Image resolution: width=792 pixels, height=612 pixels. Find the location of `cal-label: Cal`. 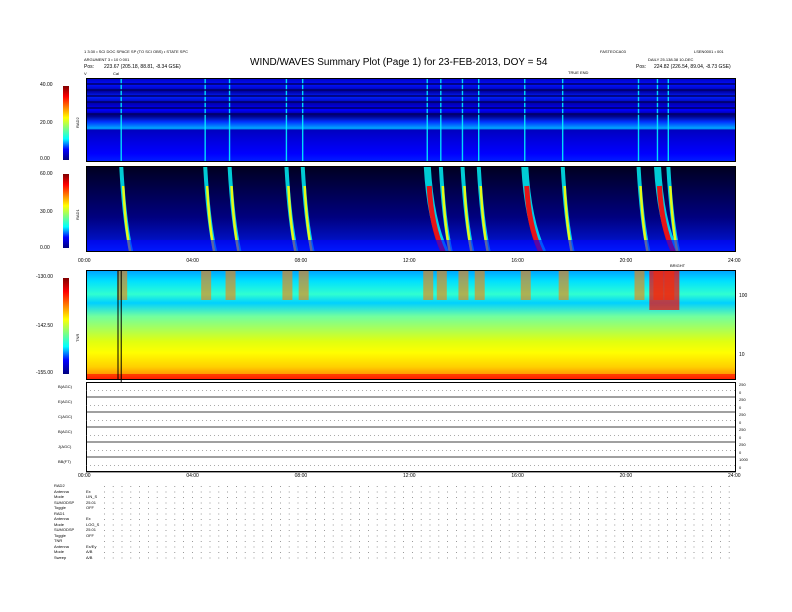

cal-label: Cal is located at coordinates (116, 73).